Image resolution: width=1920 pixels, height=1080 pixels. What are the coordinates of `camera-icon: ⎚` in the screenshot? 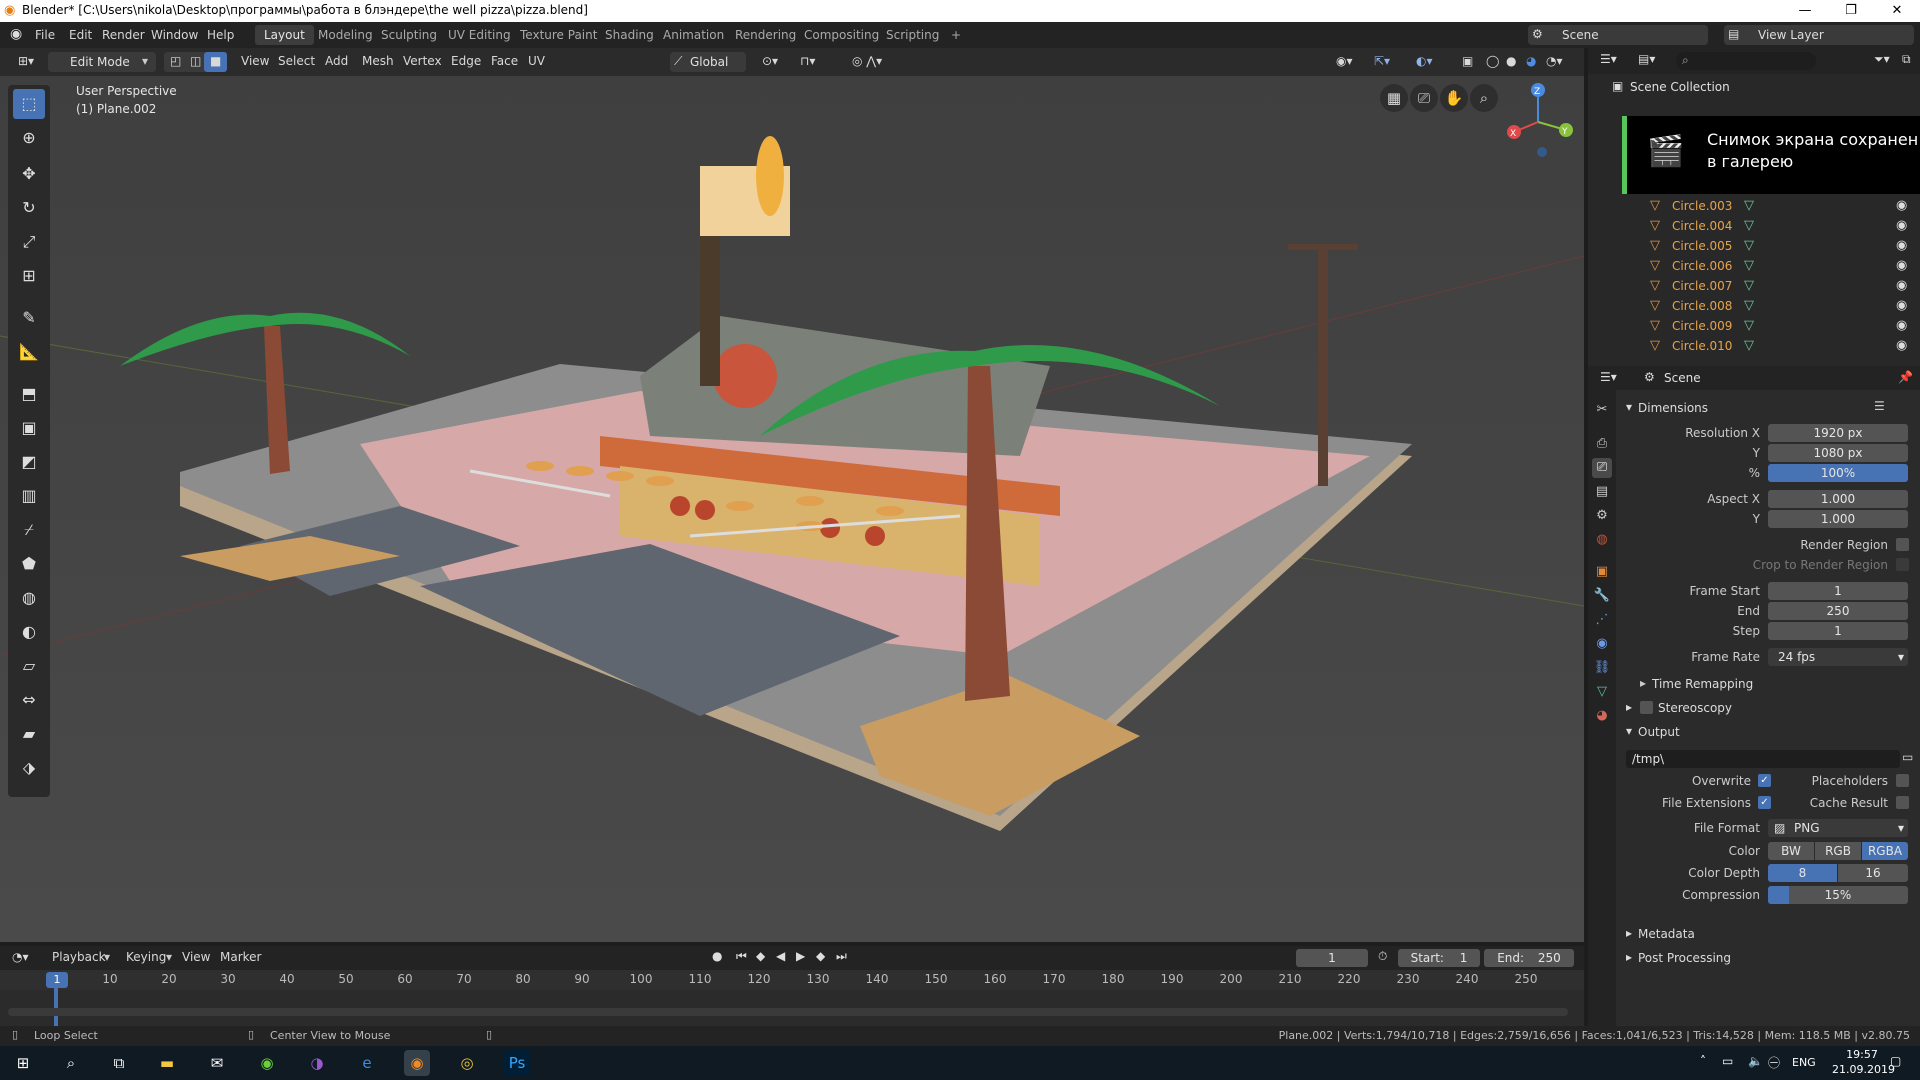 It's located at (1424, 98).